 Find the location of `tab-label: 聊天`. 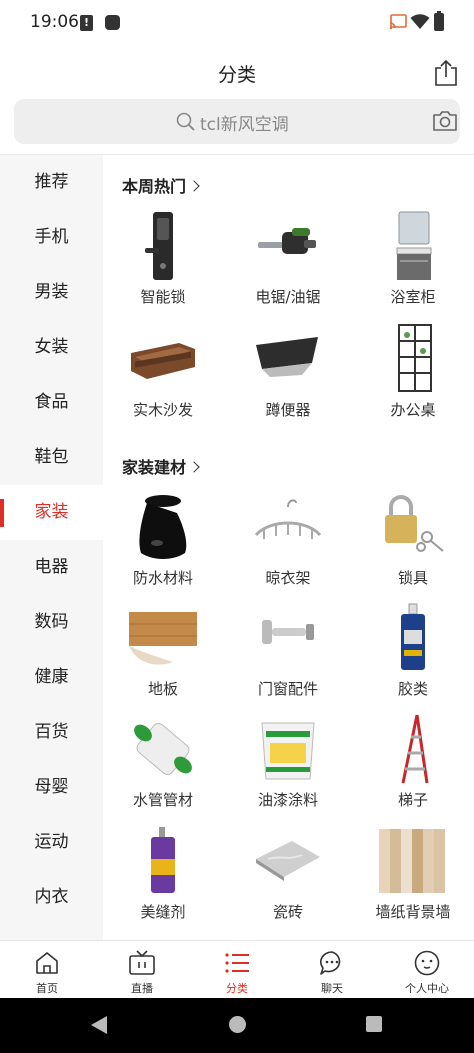

tab-label: 聊天 is located at coordinates (332, 988).